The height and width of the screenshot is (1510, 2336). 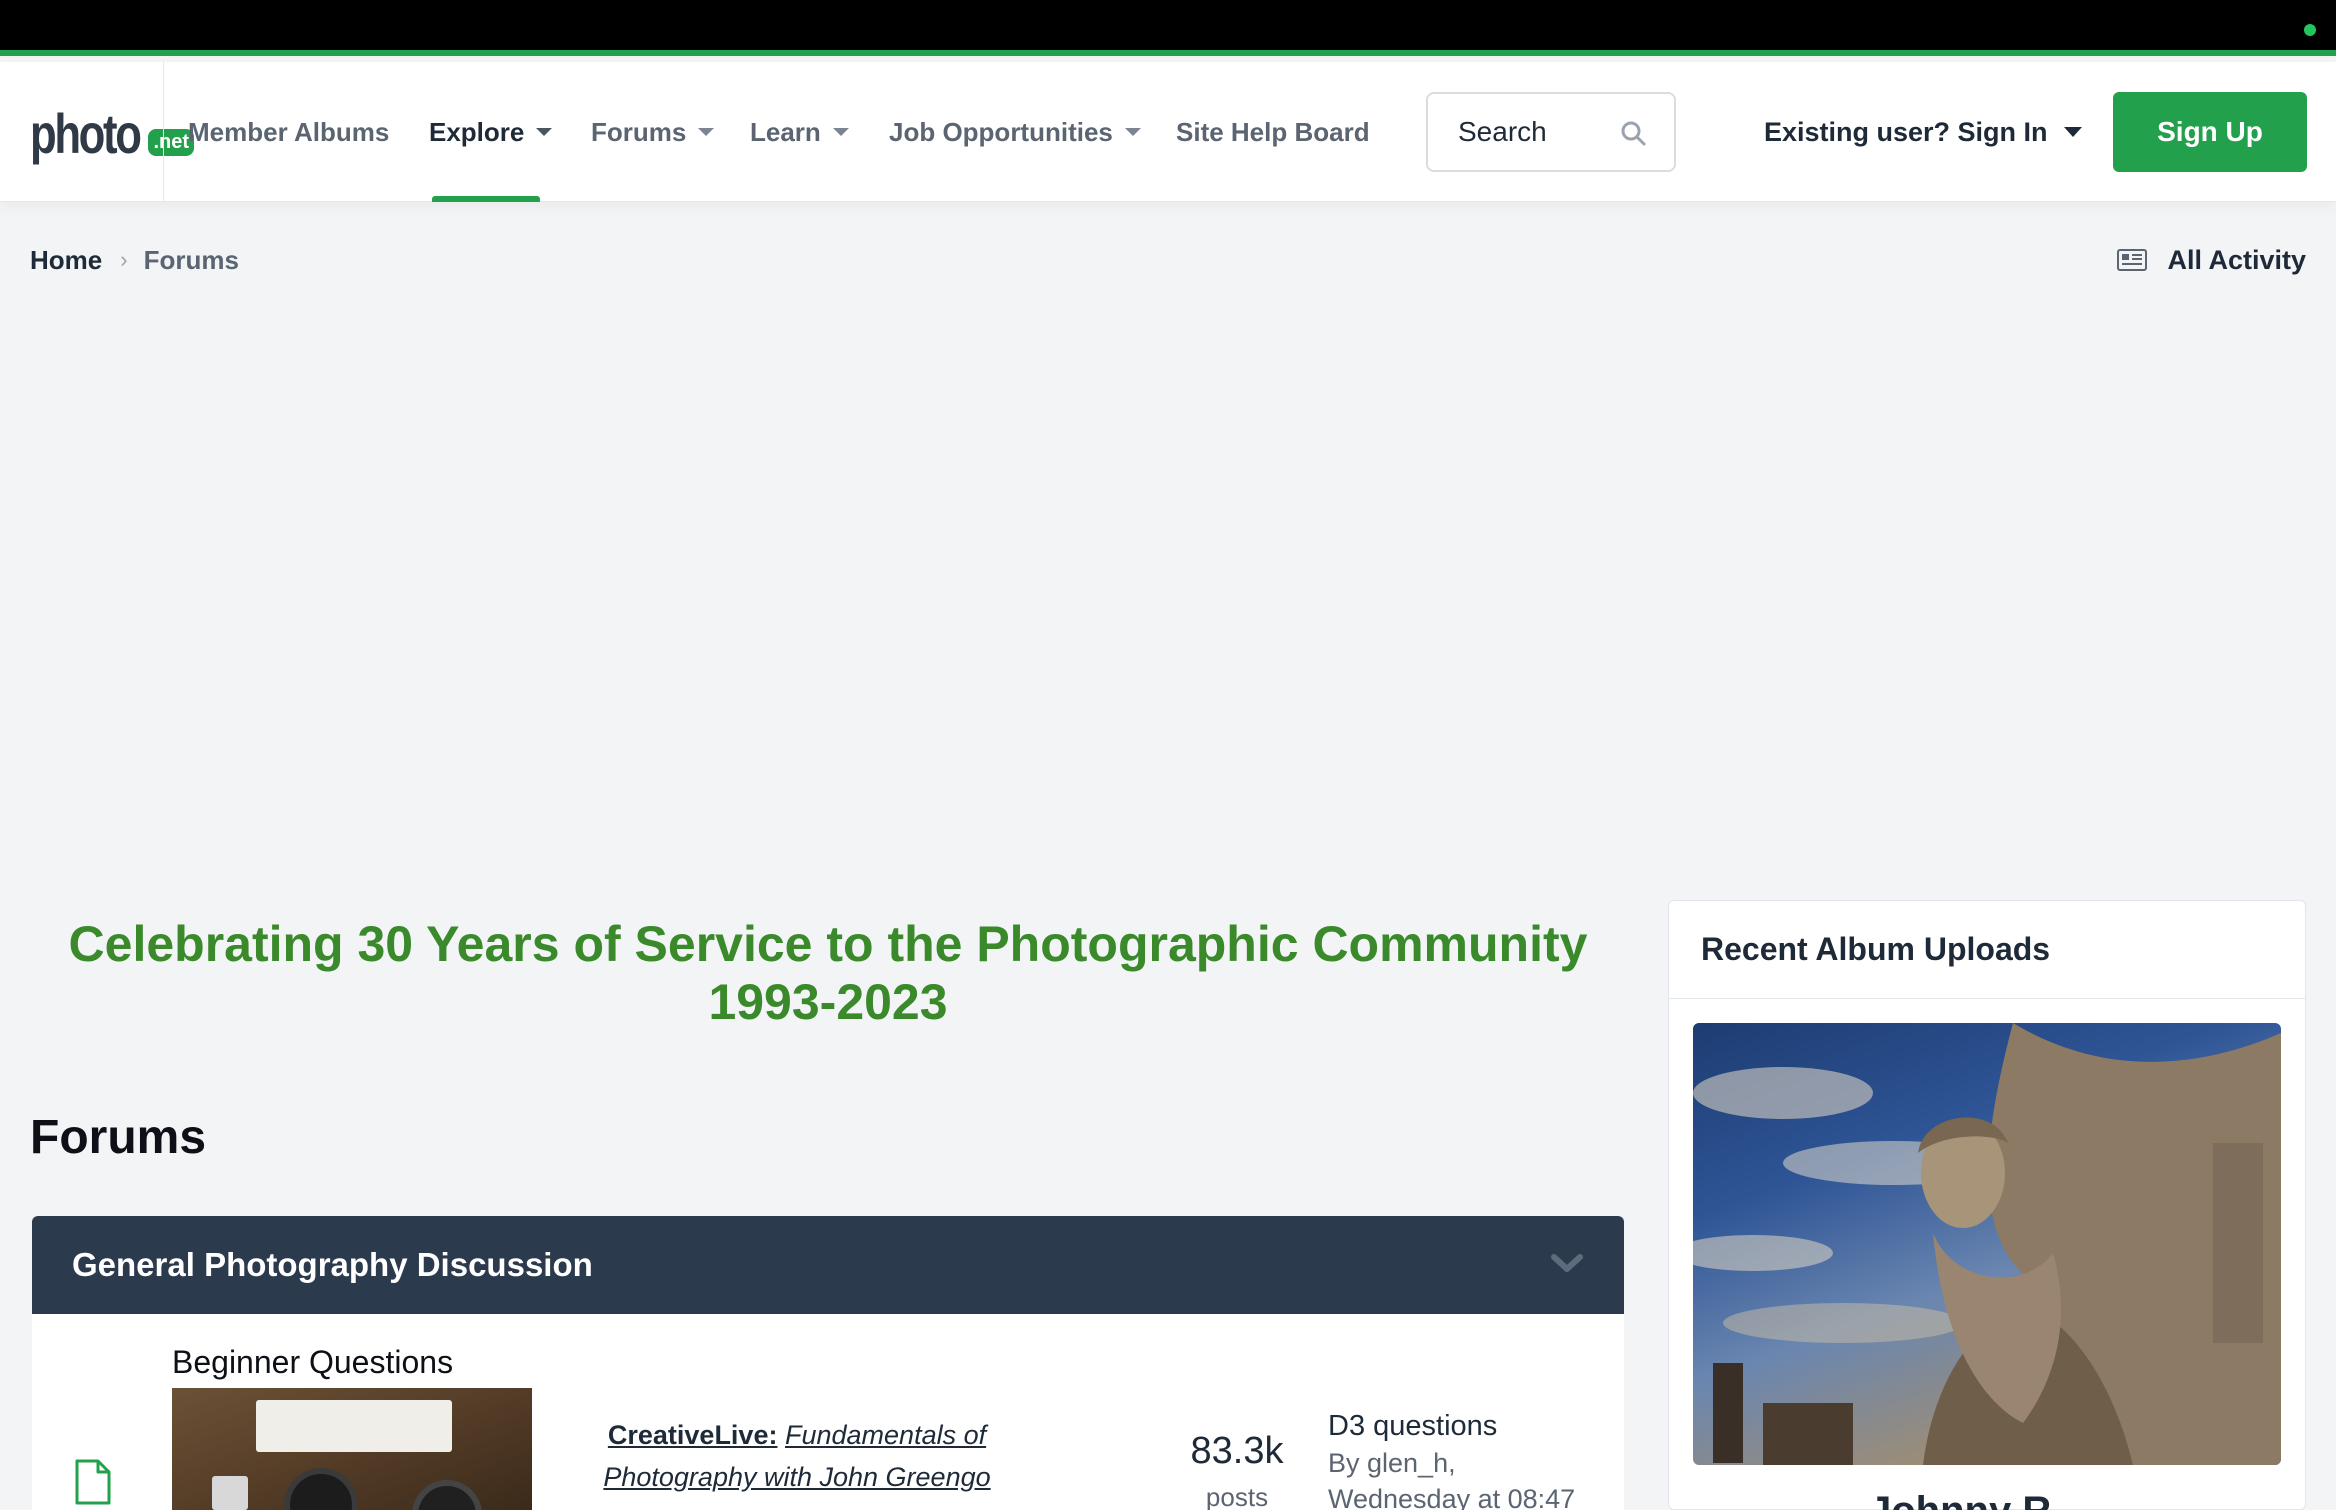 I want to click on nav-member-albums: Member Albums, so click(x=288, y=132).